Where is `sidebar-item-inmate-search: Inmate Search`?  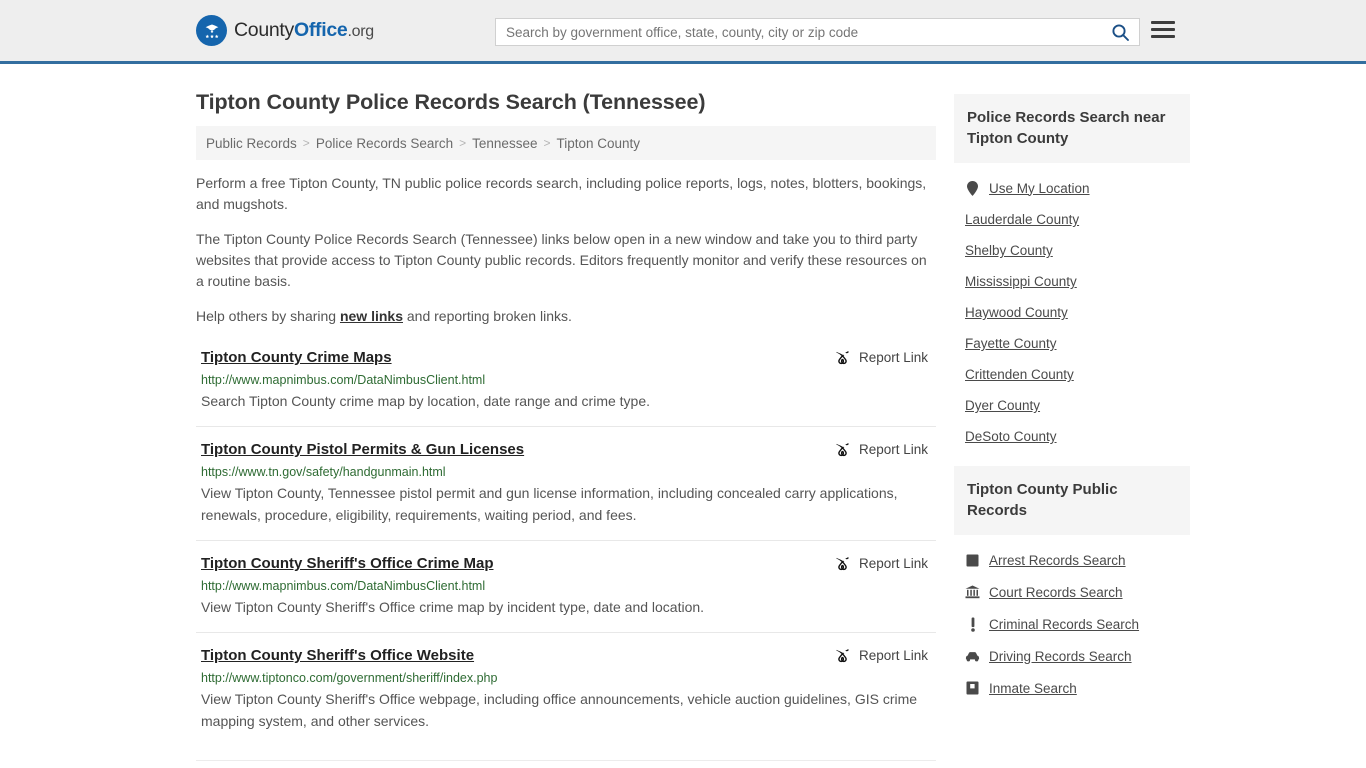
sidebar-item-inmate-search: Inmate Search is located at coordinates (1072, 688).